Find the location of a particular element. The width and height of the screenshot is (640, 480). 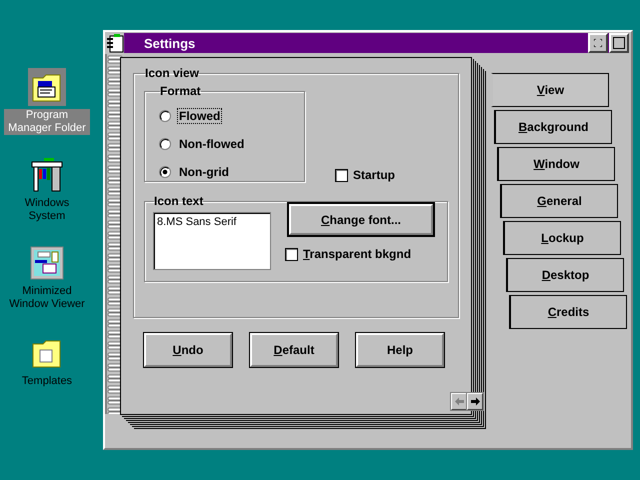

radio-label: Non-grid is located at coordinates (204, 172).